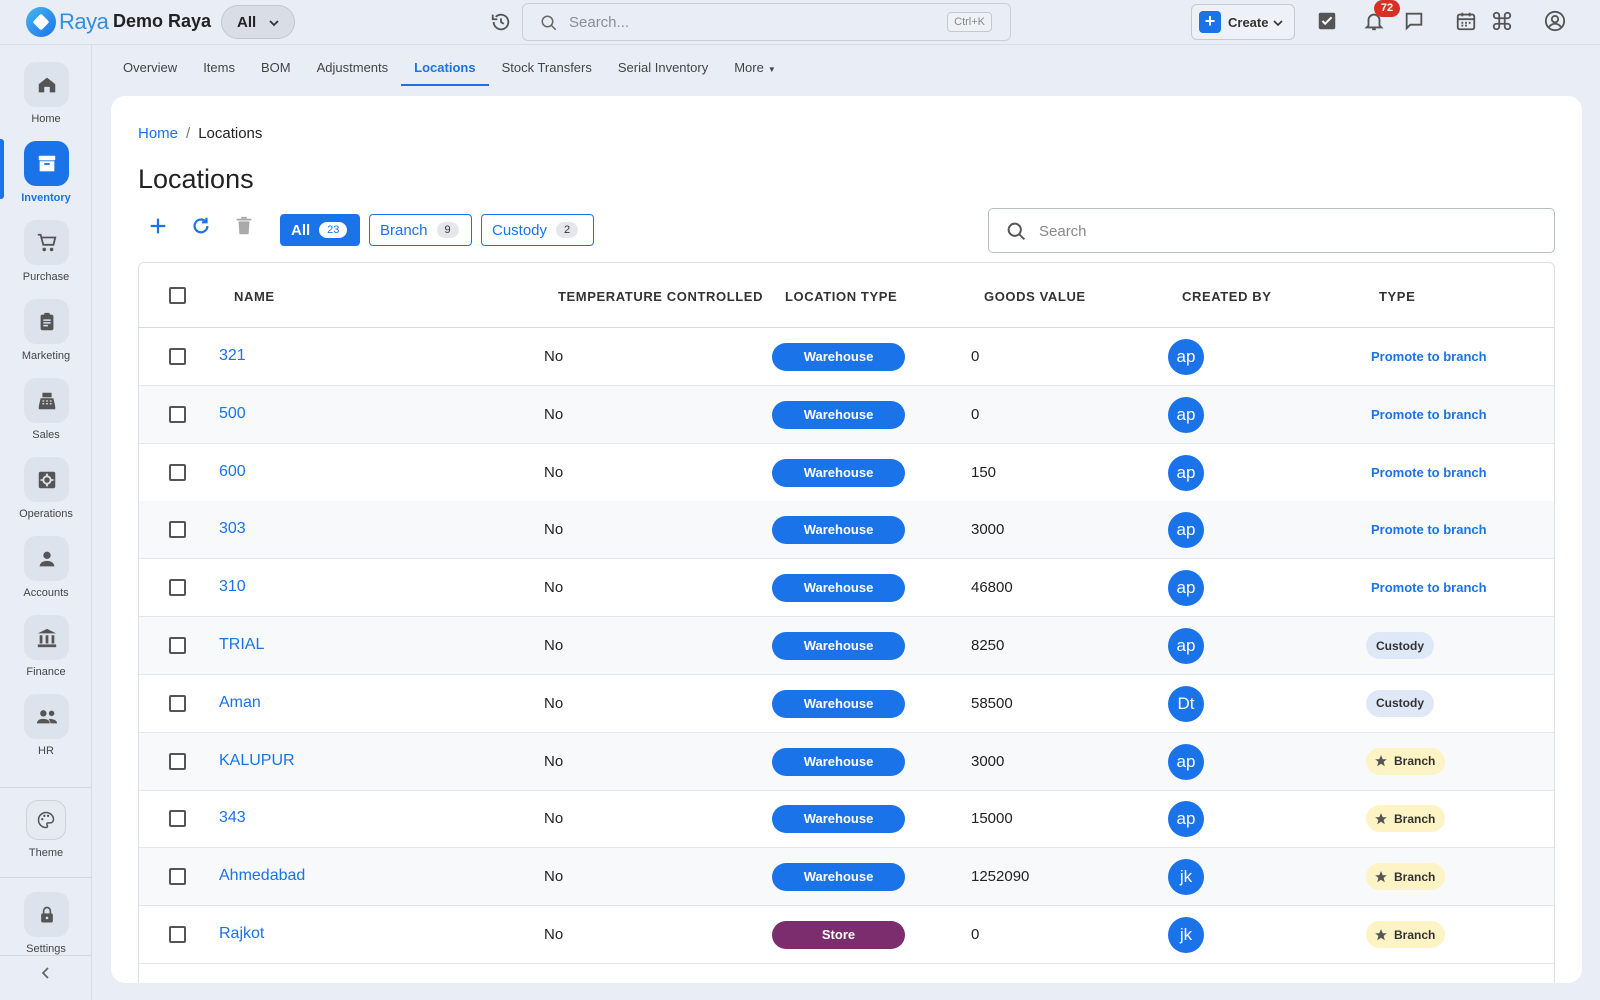  What do you see at coordinates (257, 761) in the screenshot?
I see `location-name-link: KALUPUR` at bounding box center [257, 761].